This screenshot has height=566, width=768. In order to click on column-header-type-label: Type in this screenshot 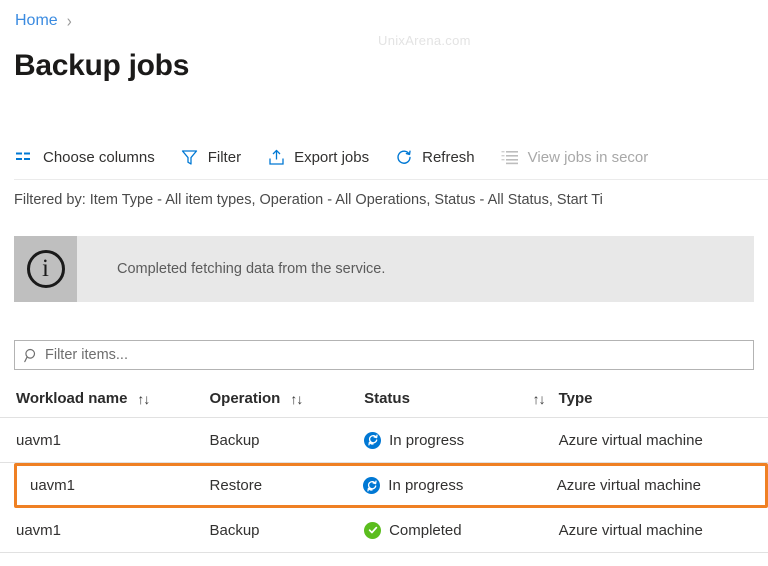, I will do `click(575, 398)`.